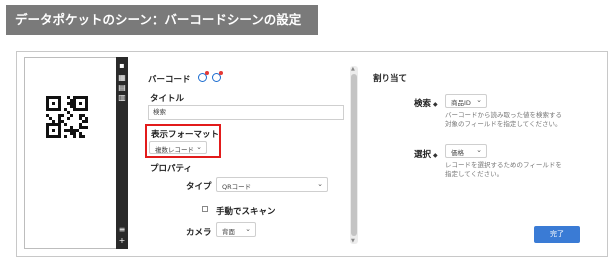  What do you see at coordinates (76, 153) in the screenshot?
I see `layout-preview` at bounding box center [76, 153].